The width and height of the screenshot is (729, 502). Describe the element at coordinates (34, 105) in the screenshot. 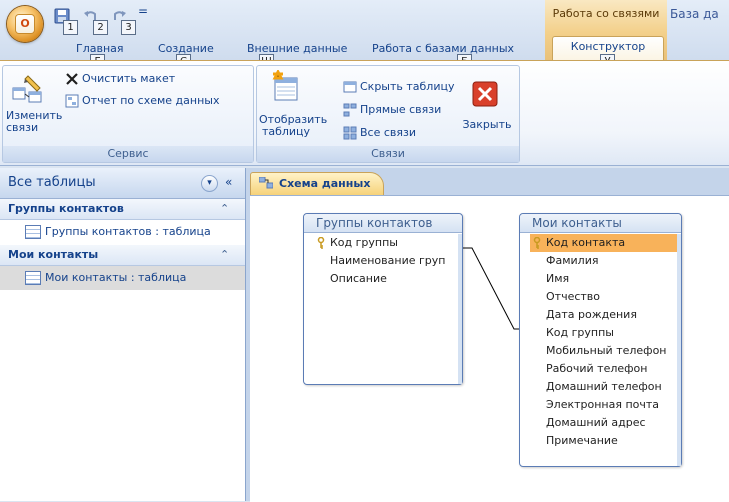

I see `edit-links-button: Изменить связи` at that location.